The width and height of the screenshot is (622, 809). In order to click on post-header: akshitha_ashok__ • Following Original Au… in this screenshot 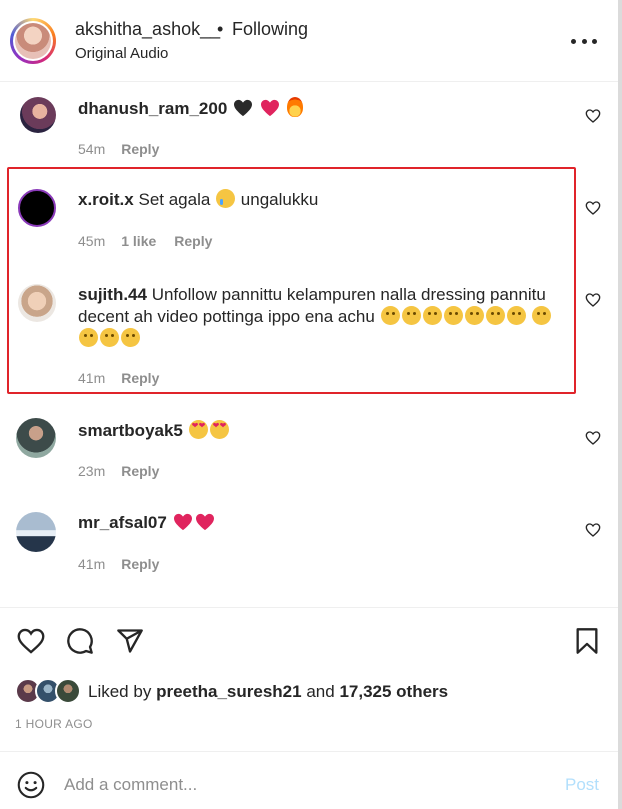, I will do `click(309, 41)`.